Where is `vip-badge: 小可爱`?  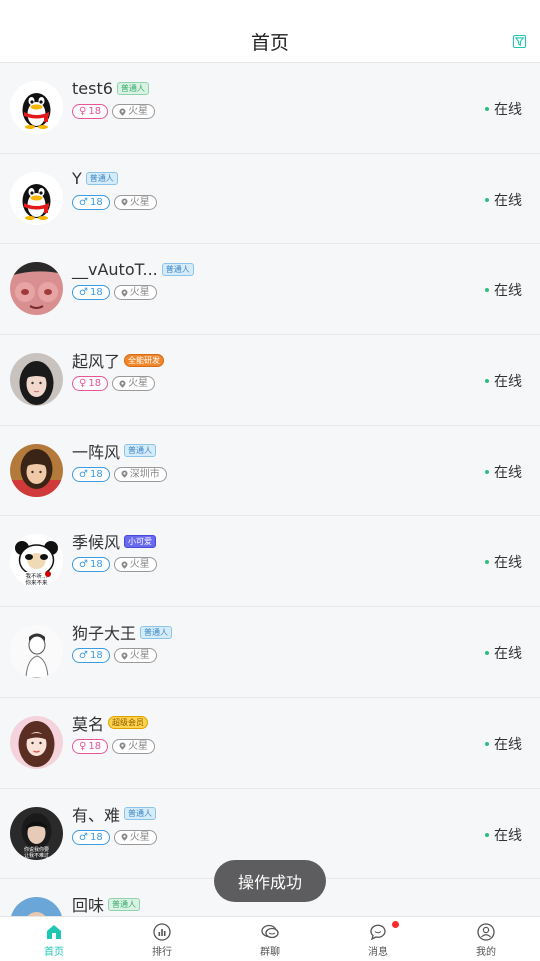 vip-badge: 小可爱 is located at coordinates (140, 541).